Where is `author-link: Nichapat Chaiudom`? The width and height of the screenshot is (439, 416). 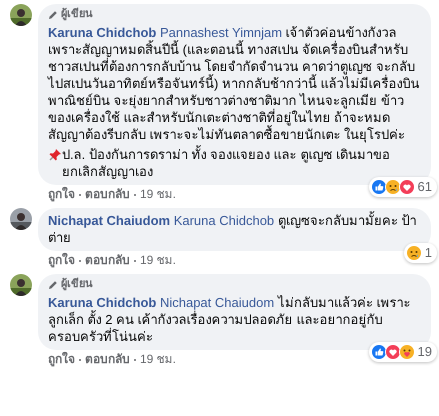 author-link: Nichapat Chaiudom is located at coordinates (109, 220).